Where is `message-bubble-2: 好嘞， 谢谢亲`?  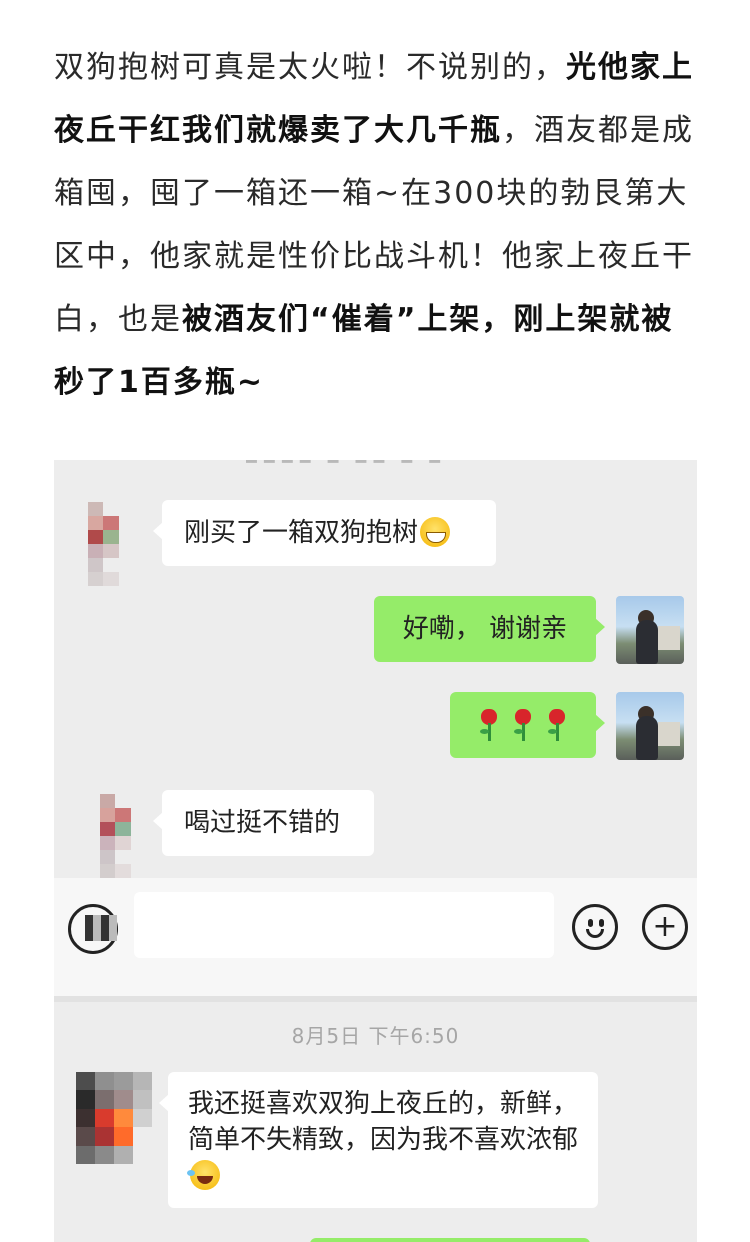 message-bubble-2: 好嘞， 谢谢亲 is located at coordinates (489, 629).